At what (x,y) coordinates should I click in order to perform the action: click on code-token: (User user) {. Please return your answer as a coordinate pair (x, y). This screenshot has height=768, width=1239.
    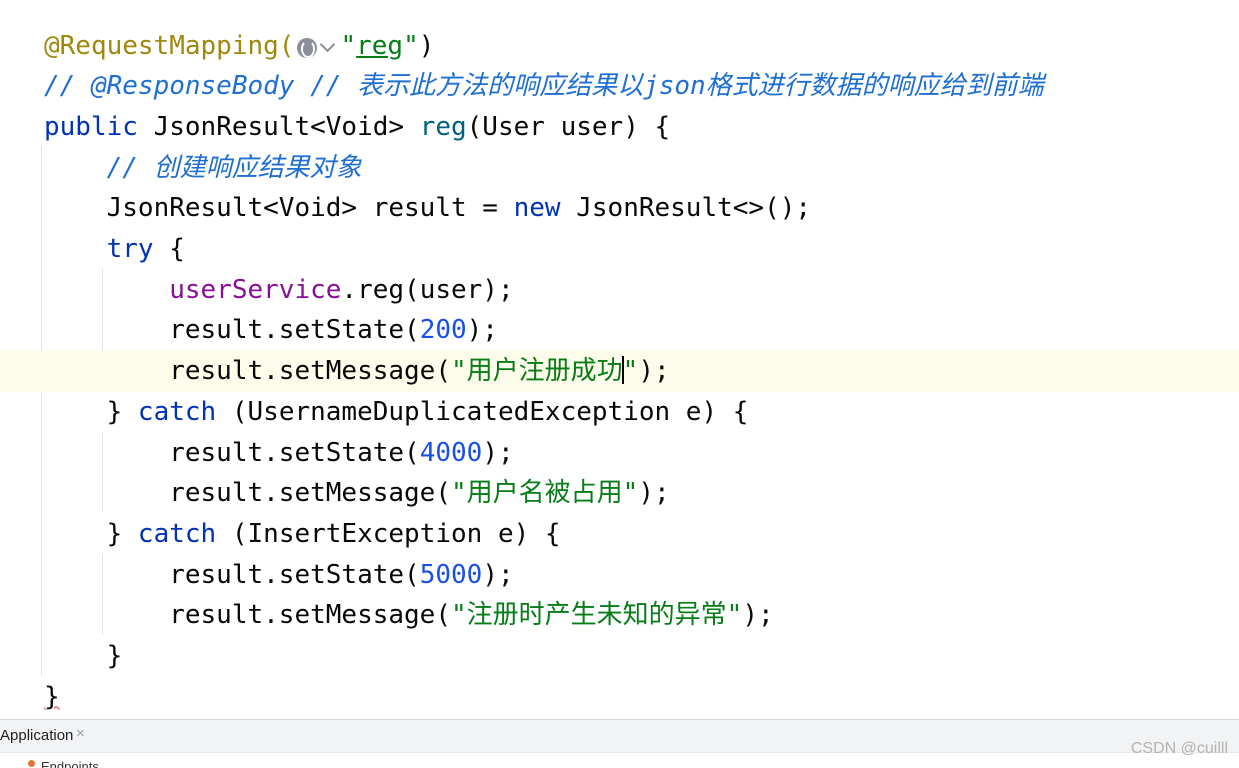
    Looking at the image, I should click on (568, 126).